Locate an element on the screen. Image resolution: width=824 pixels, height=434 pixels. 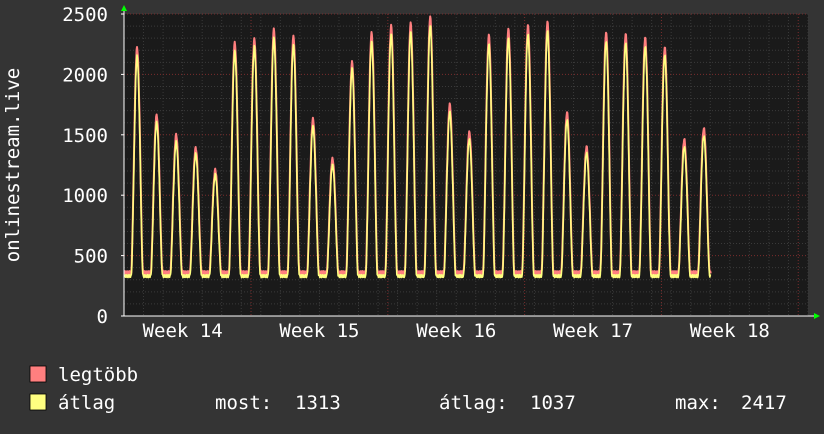
legend-label-avg: átlag is located at coordinates (86, 403).